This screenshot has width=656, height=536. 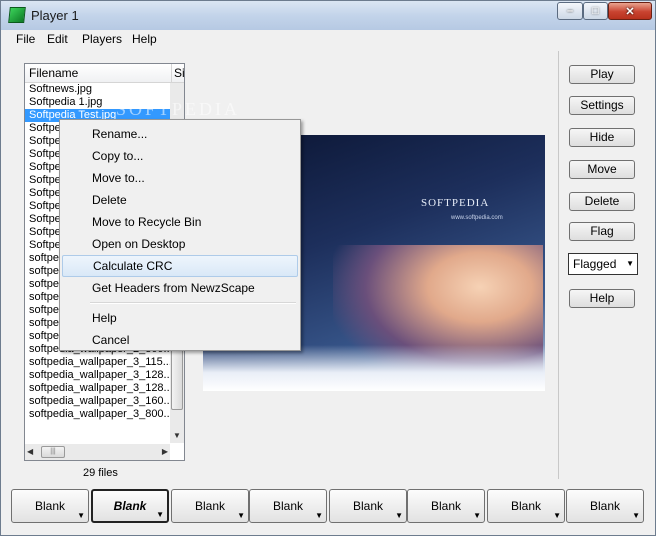 What do you see at coordinates (98, 73) in the screenshot?
I see `column-header-filename: Filename` at bounding box center [98, 73].